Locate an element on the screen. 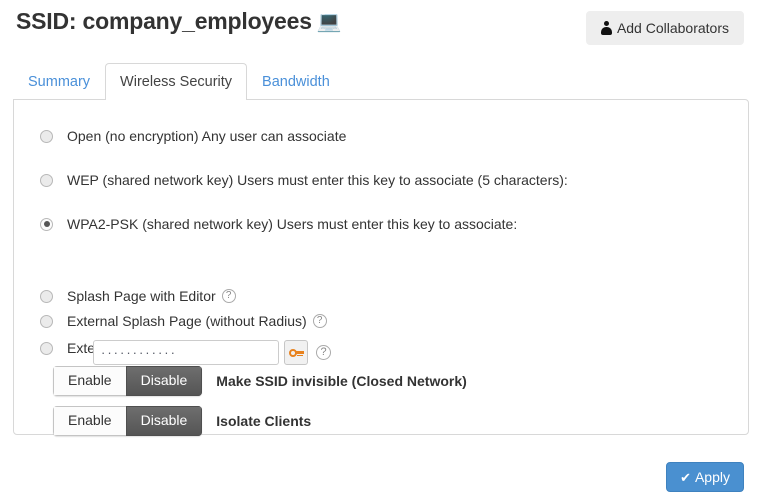 Image resolution: width=760 pixels, height=500 pixels. tab-bar: Summary Wireless Security Bandwidth is located at coordinates (179, 81).